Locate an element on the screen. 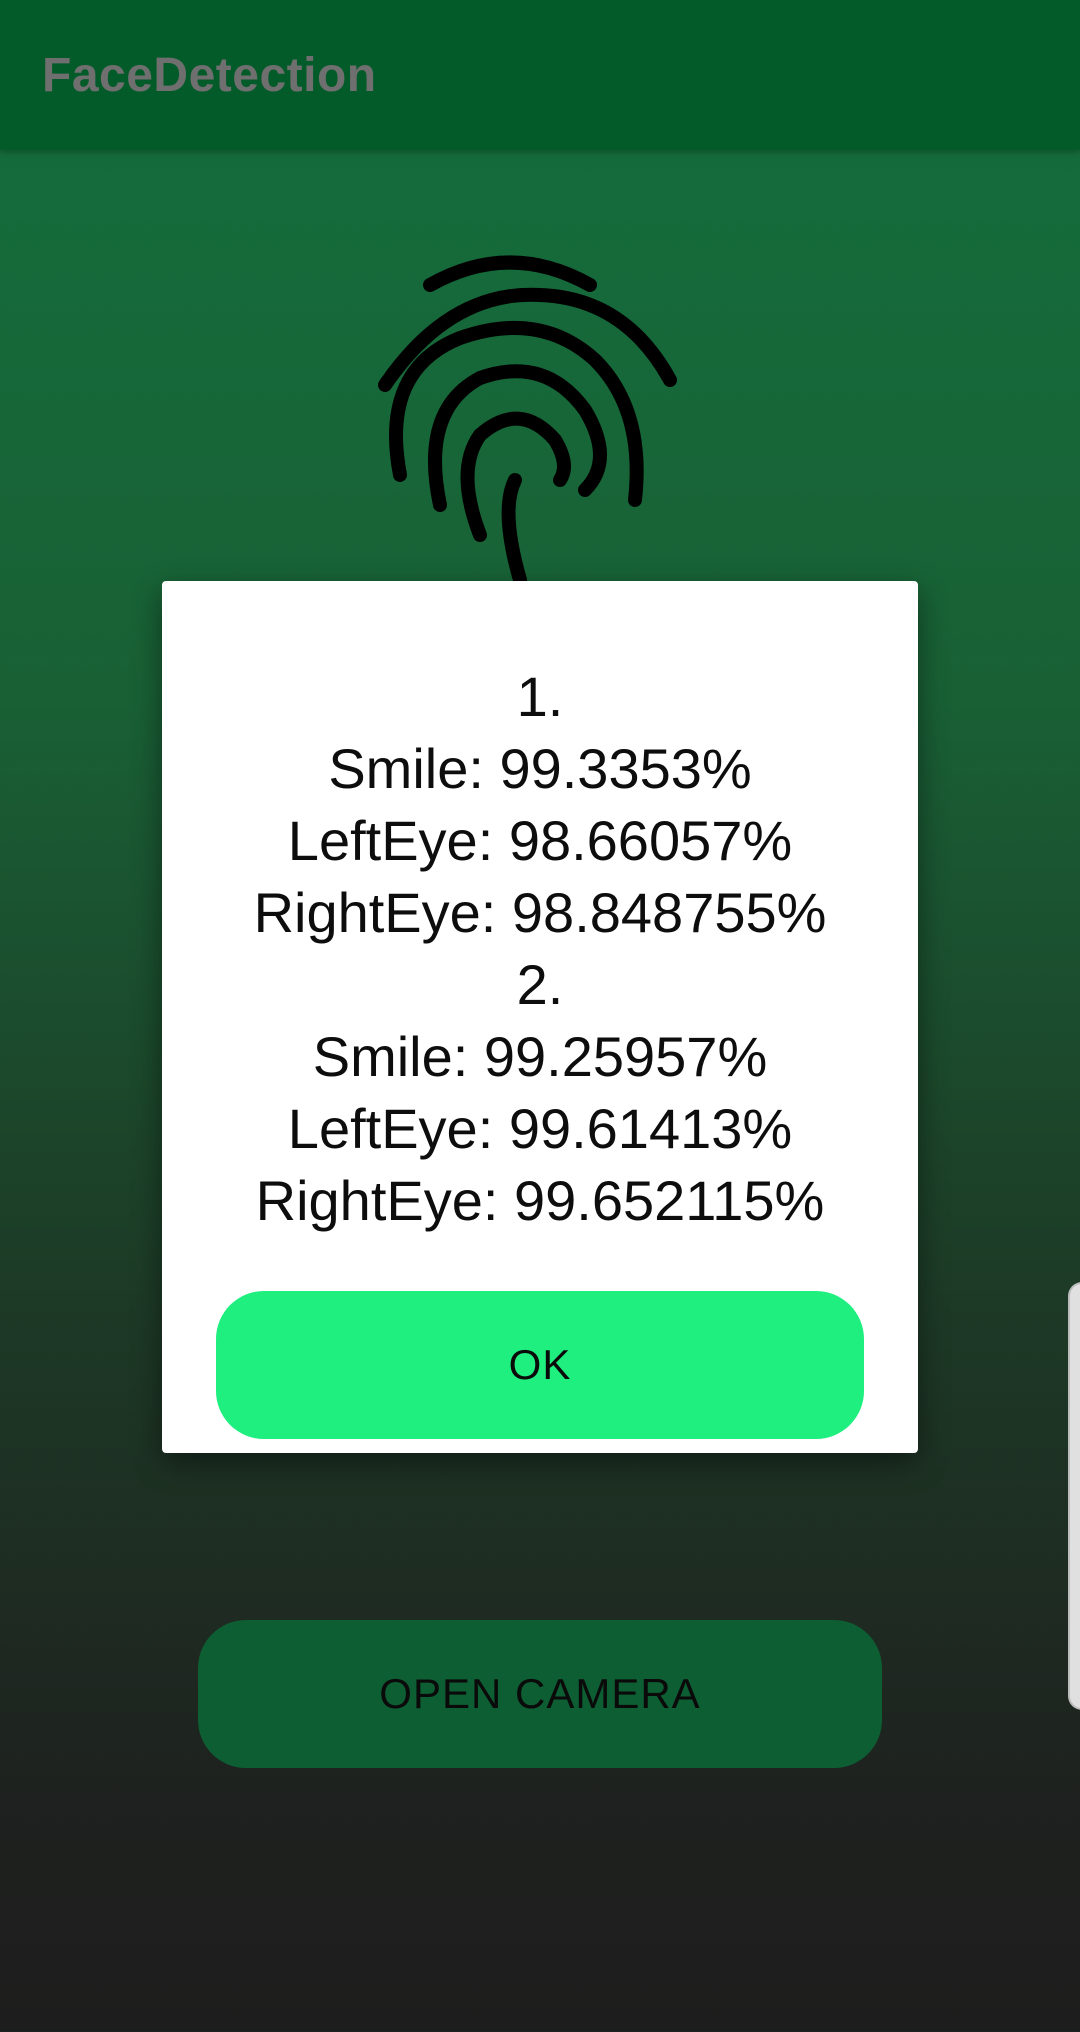  face-1-left-eye: LeftEye: 98.66057% is located at coordinates (540, 840).